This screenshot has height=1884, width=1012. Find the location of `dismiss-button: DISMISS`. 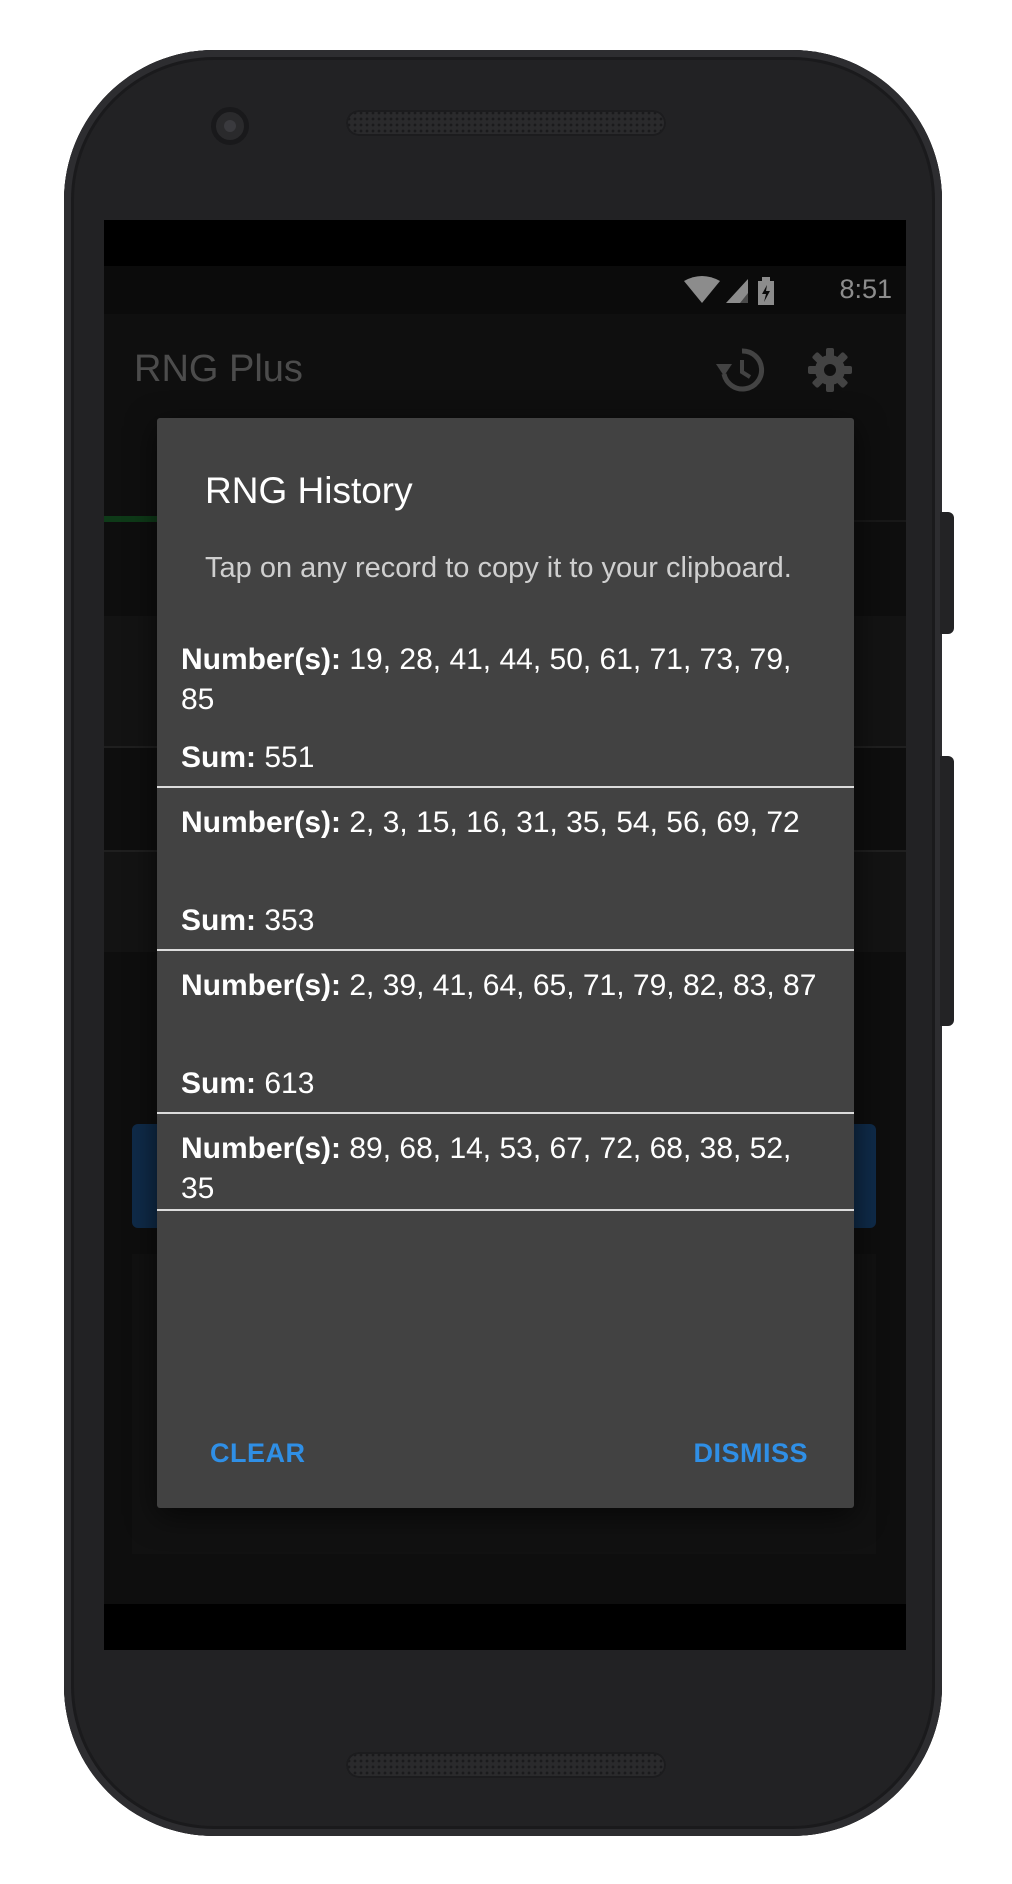

dismiss-button: DISMISS is located at coordinates (750, 1453).